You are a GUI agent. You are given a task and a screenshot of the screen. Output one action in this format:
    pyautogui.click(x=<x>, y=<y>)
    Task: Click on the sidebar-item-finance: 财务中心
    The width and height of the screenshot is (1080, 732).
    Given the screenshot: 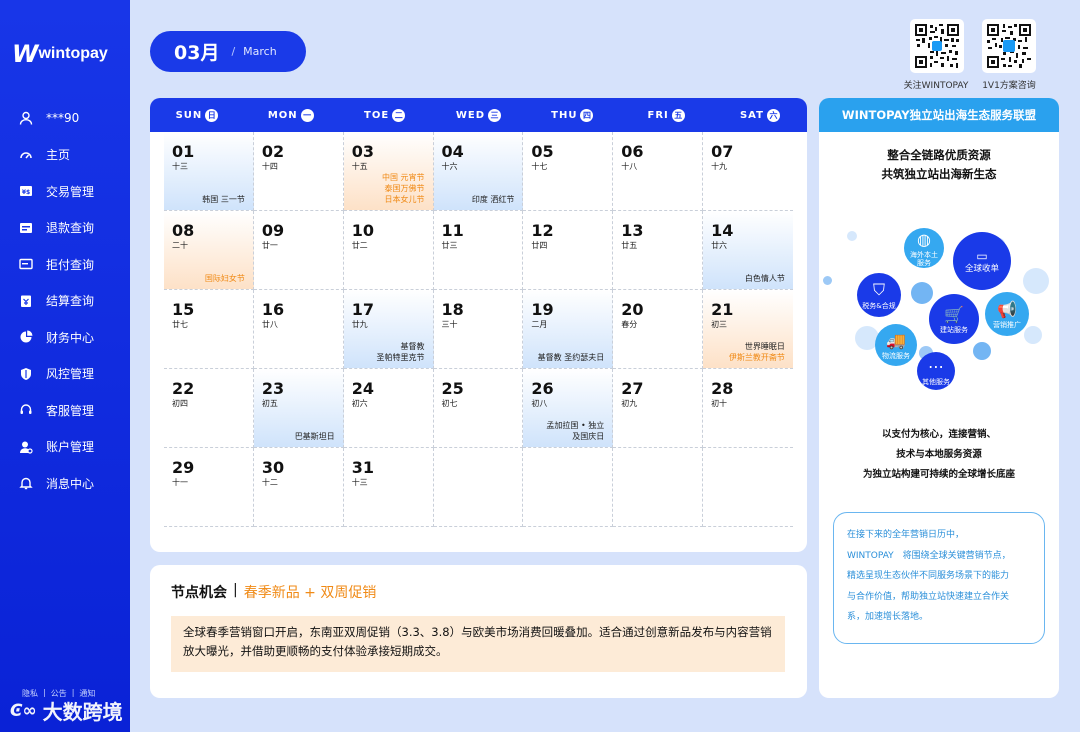 What is the action you would take?
    pyautogui.click(x=73, y=337)
    